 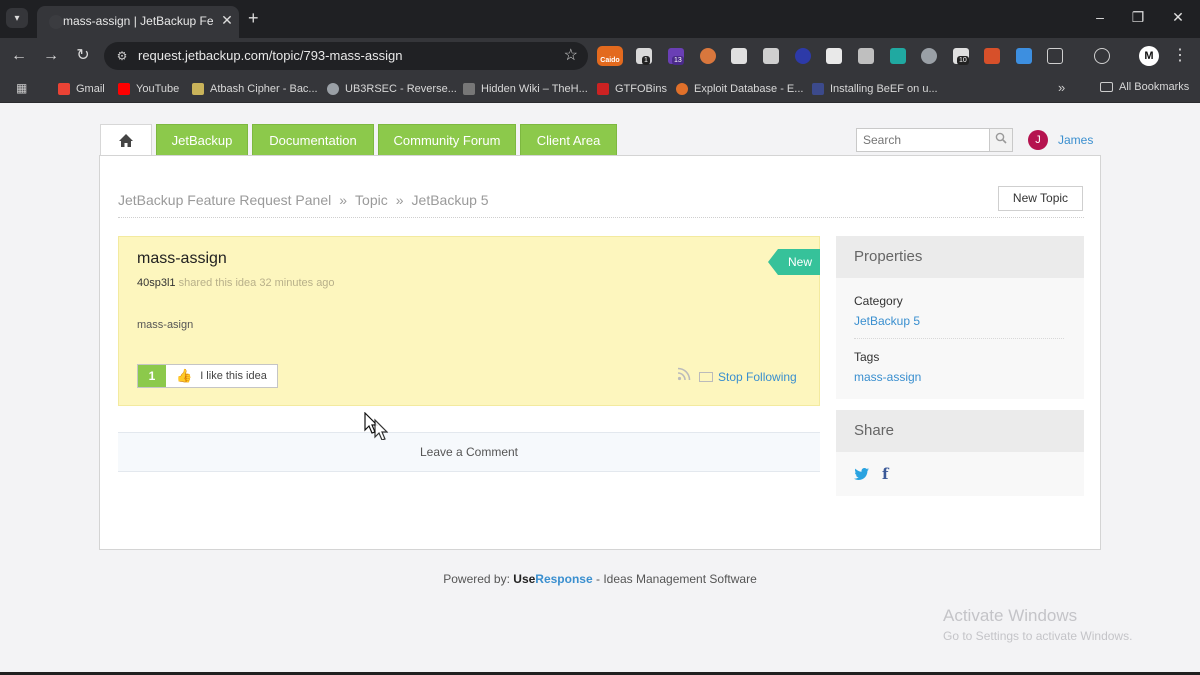 I want to click on bookmark-star-icon: ☆, so click(x=571, y=56).